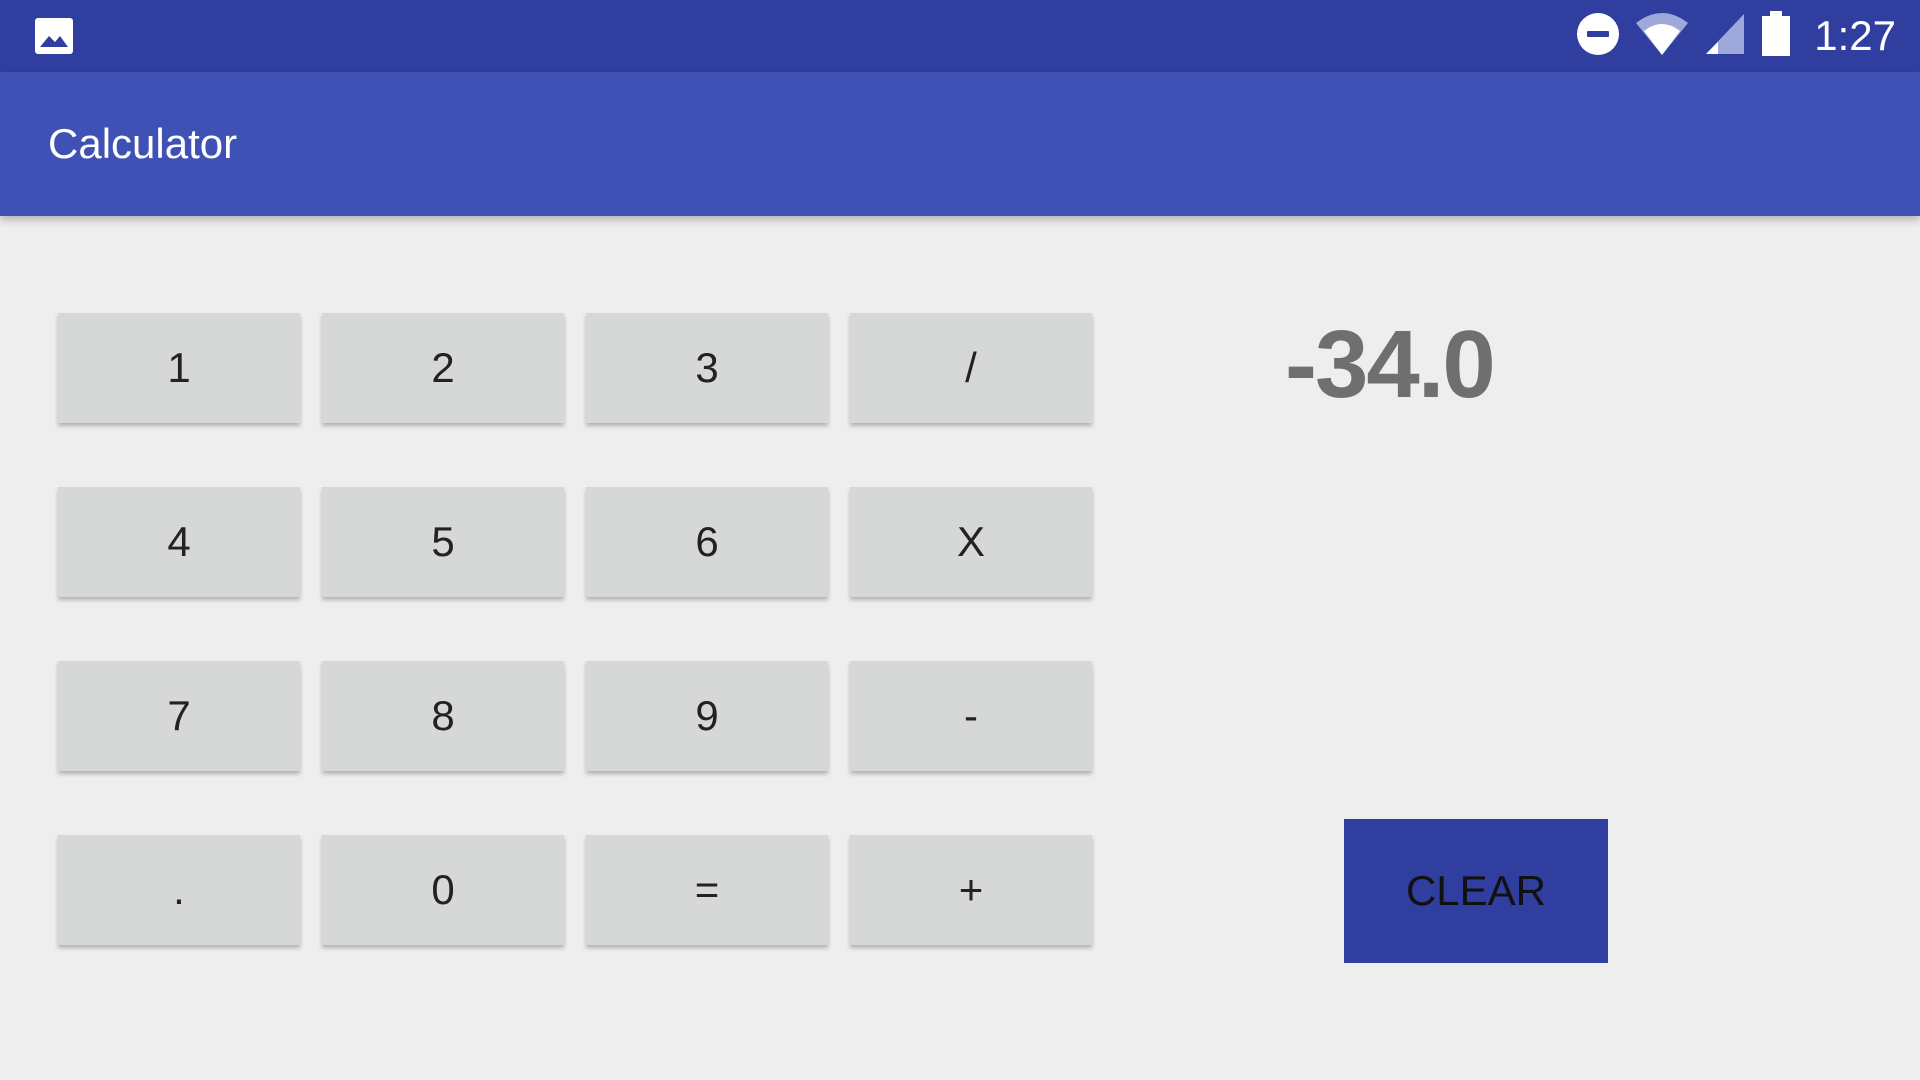 This screenshot has width=1920, height=1080. What do you see at coordinates (707, 716) in the screenshot?
I see `key-9: 9` at bounding box center [707, 716].